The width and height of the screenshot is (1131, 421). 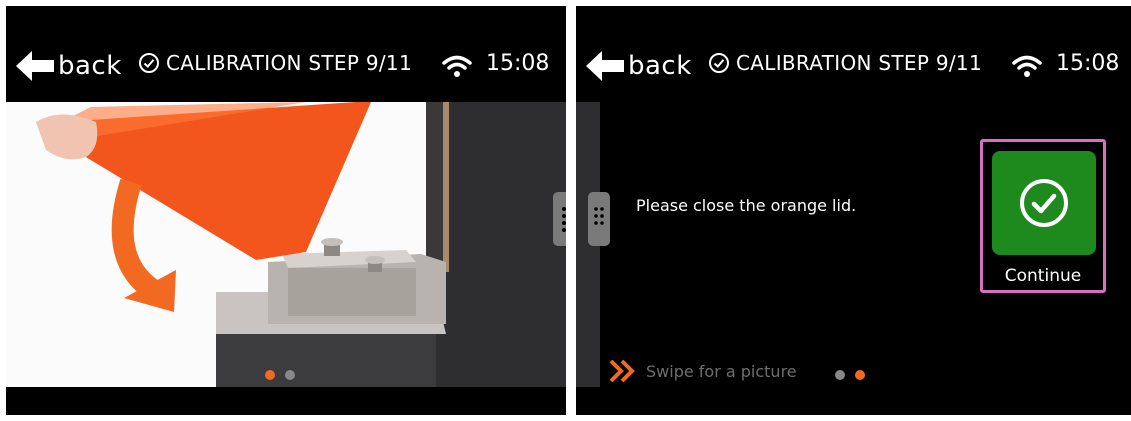 I want to click on continue-highlight: Continue, so click(x=1043, y=216).